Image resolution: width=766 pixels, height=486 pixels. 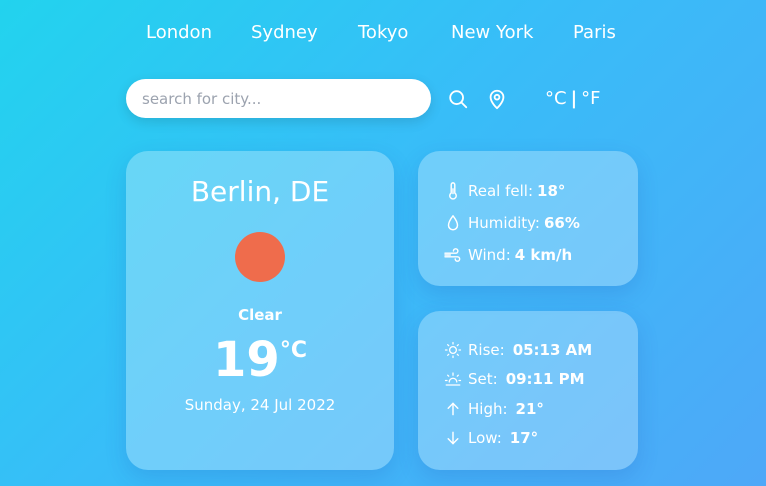 I want to click on nav-city-paris: Paris, so click(x=594, y=32).